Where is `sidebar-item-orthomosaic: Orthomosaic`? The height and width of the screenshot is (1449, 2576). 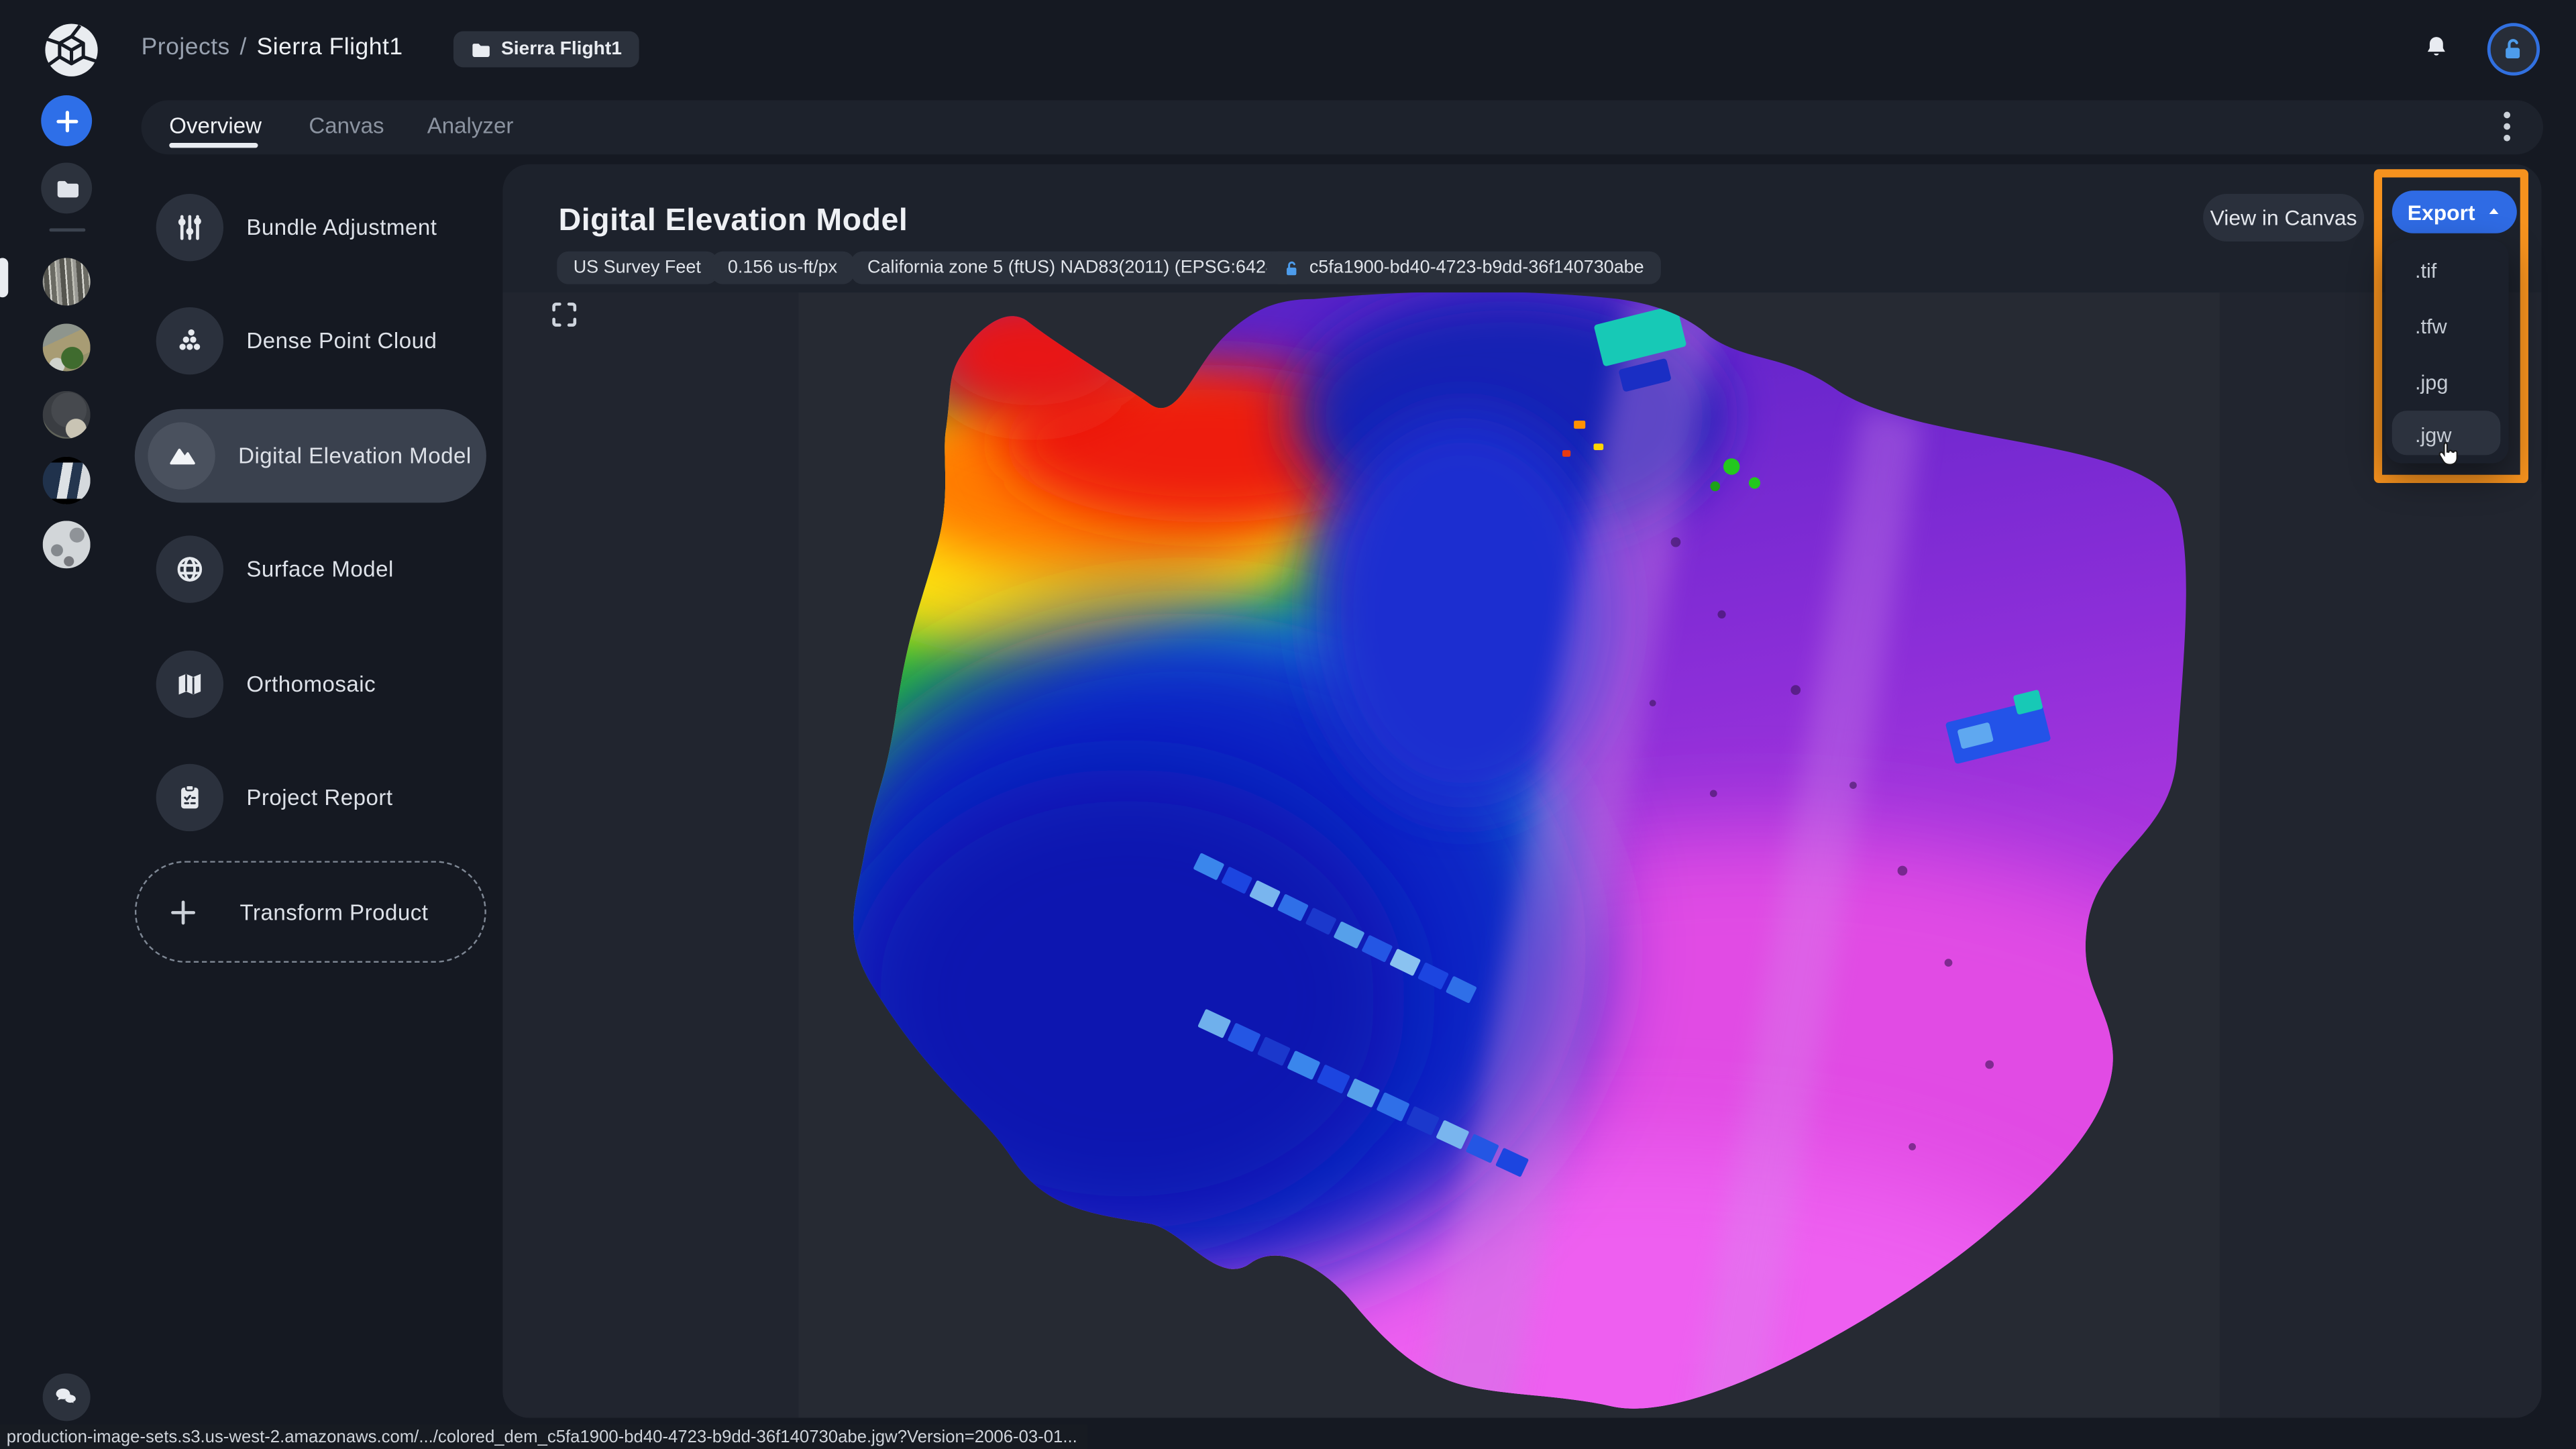
sidebar-item-orthomosaic: Orthomosaic is located at coordinates (322, 684).